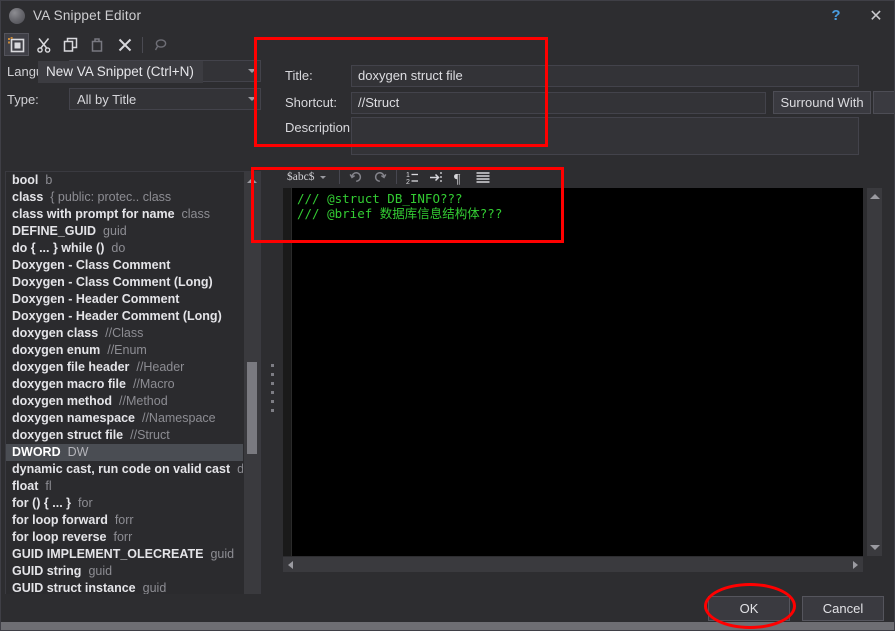 The width and height of the screenshot is (895, 631). I want to click on list-item: Doxygen - Class Comment, so click(124, 265).